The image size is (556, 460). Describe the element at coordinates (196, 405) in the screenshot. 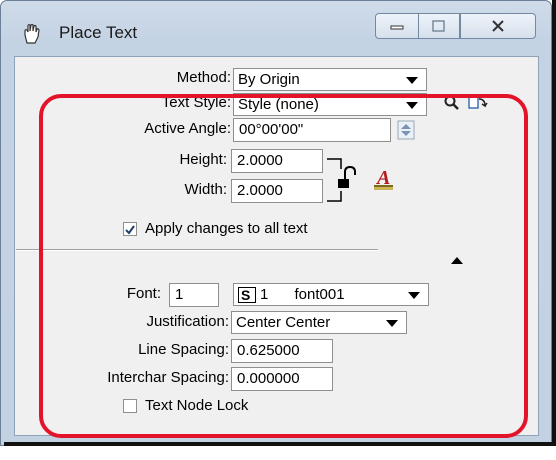

I see `text-node-lock-label: Text Node Lock` at that location.